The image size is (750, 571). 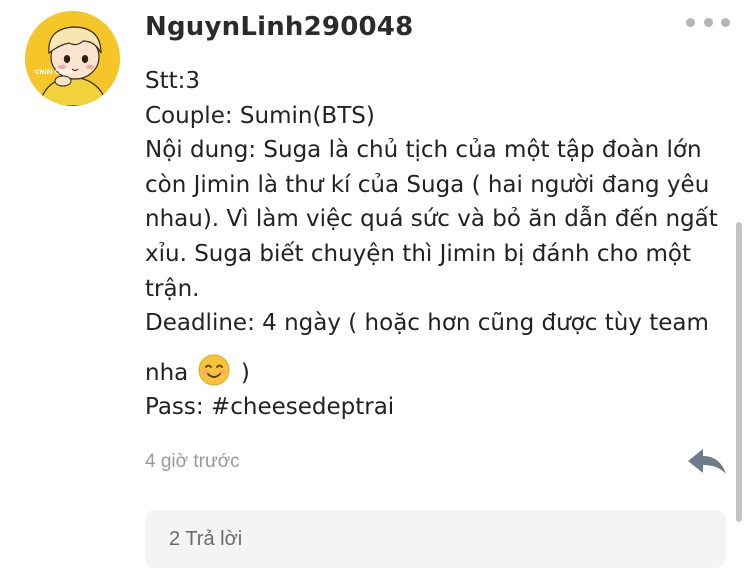 I want to click on reply-arrow-icon, so click(x=707, y=461).